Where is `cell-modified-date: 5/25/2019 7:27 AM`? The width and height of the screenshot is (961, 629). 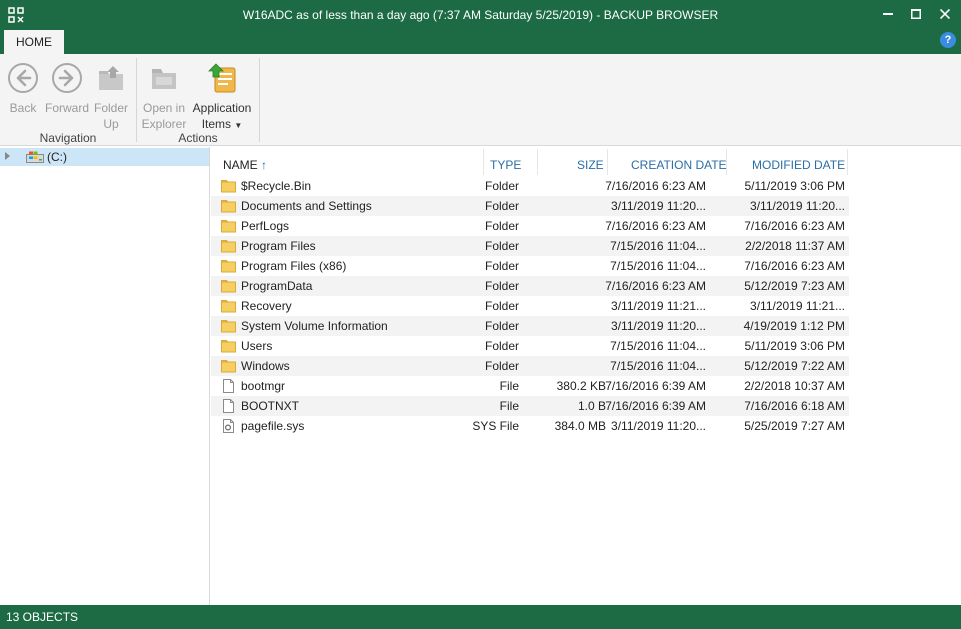 cell-modified-date: 5/25/2019 7:27 AM is located at coordinates (794, 426).